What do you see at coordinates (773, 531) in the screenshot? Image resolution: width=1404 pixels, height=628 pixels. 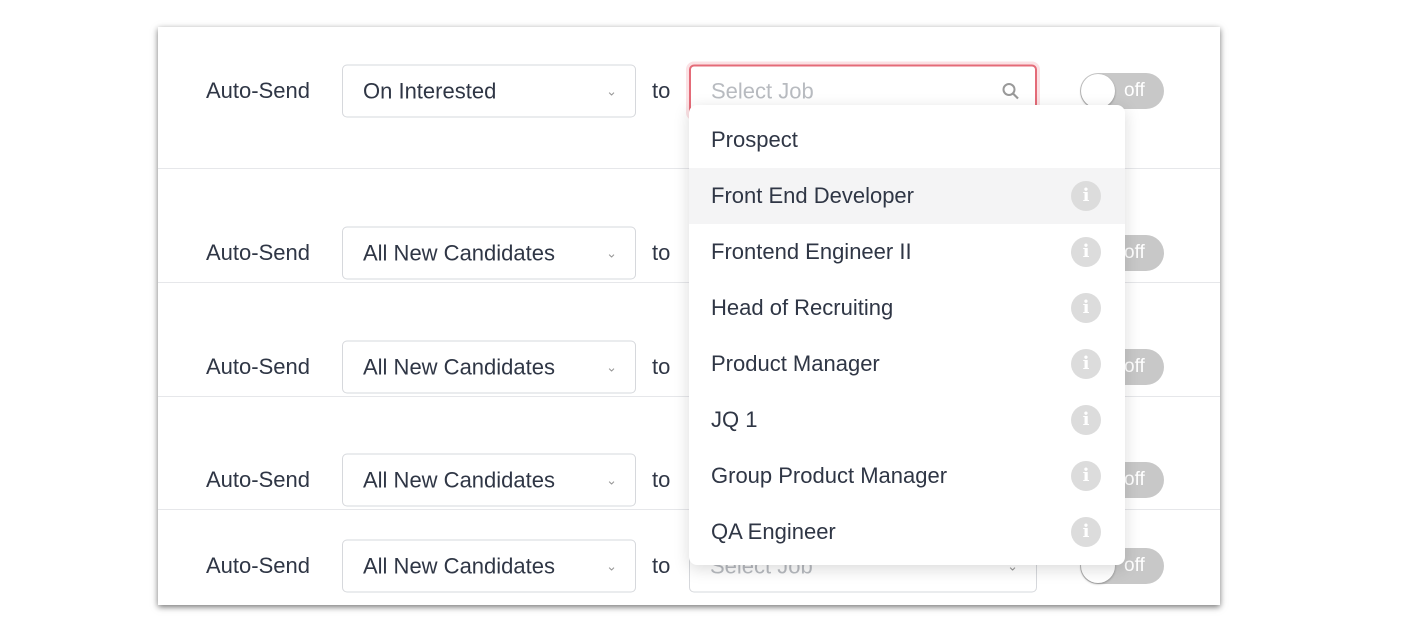 I see `job-option-label: QA Engineer` at bounding box center [773, 531].